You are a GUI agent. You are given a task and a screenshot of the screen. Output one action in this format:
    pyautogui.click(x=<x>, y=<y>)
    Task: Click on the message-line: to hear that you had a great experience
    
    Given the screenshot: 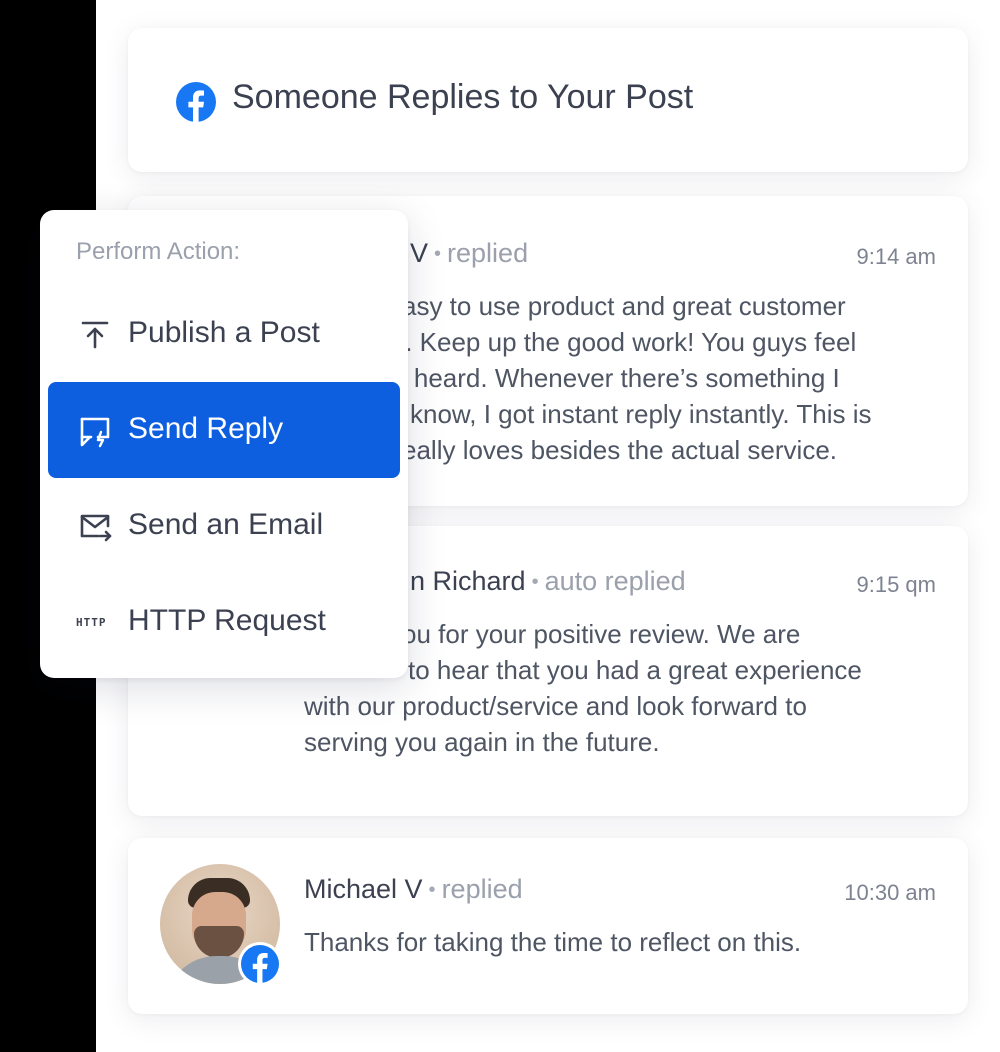 What is the action you would take?
    pyautogui.click(x=635, y=670)
    